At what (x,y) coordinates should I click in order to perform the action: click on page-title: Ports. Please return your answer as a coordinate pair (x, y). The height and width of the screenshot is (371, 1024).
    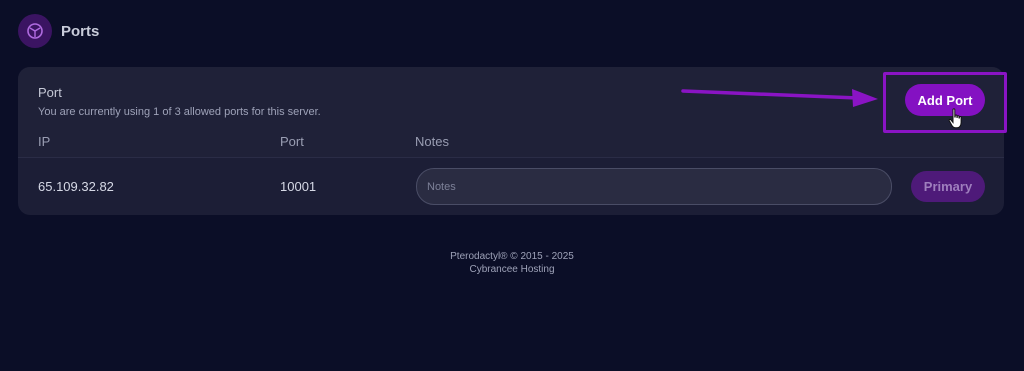
    Looking at the image, I should click on (80, 31).